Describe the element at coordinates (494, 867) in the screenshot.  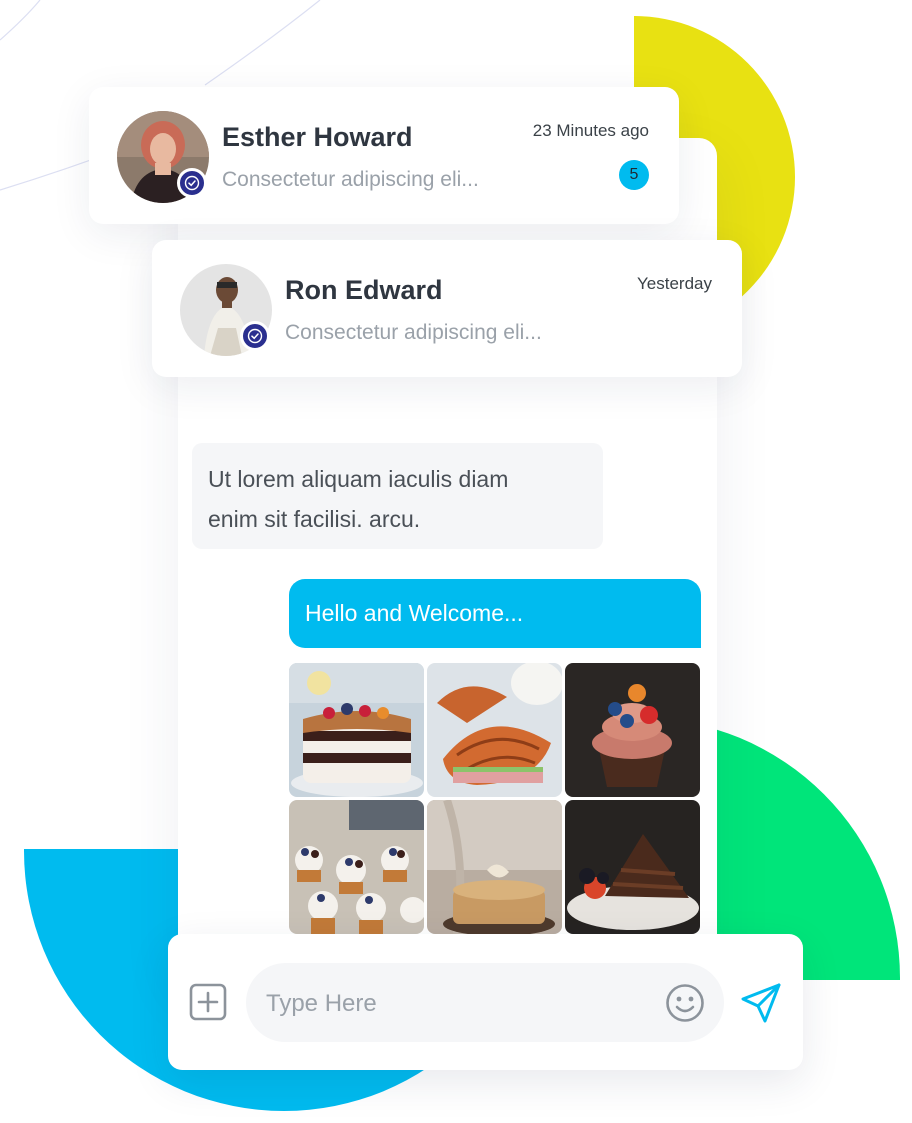
I see `photo-tart` at that location.